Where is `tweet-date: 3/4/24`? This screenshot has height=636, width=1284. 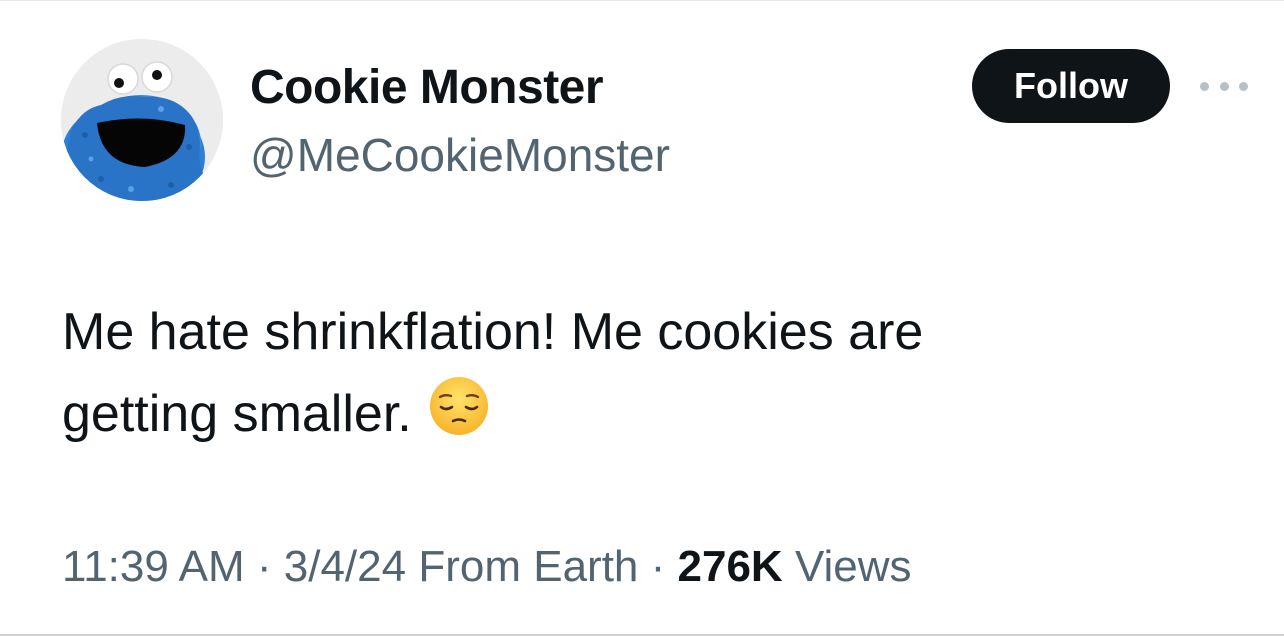
tweet-date: 3/4/24 is located at coordinates (345, 566).